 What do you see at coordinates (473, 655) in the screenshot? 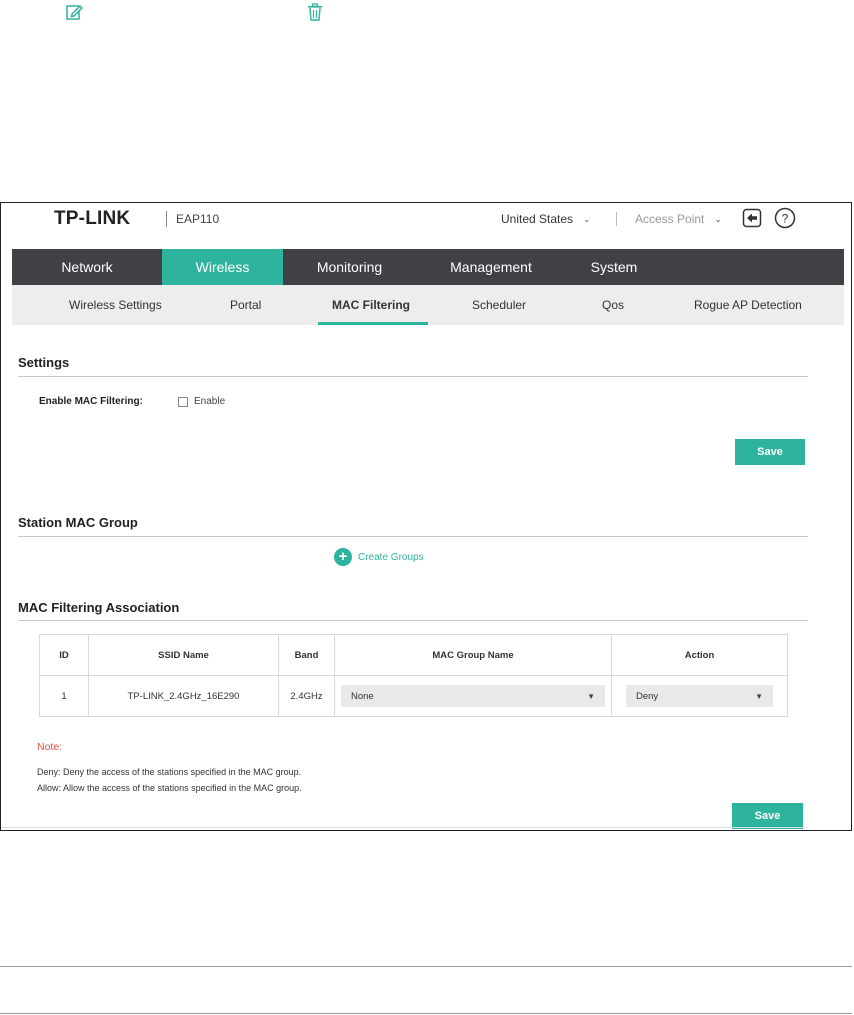
I see `col-mac-group-name: MAC Group Name` at bounding box center [473, 655].